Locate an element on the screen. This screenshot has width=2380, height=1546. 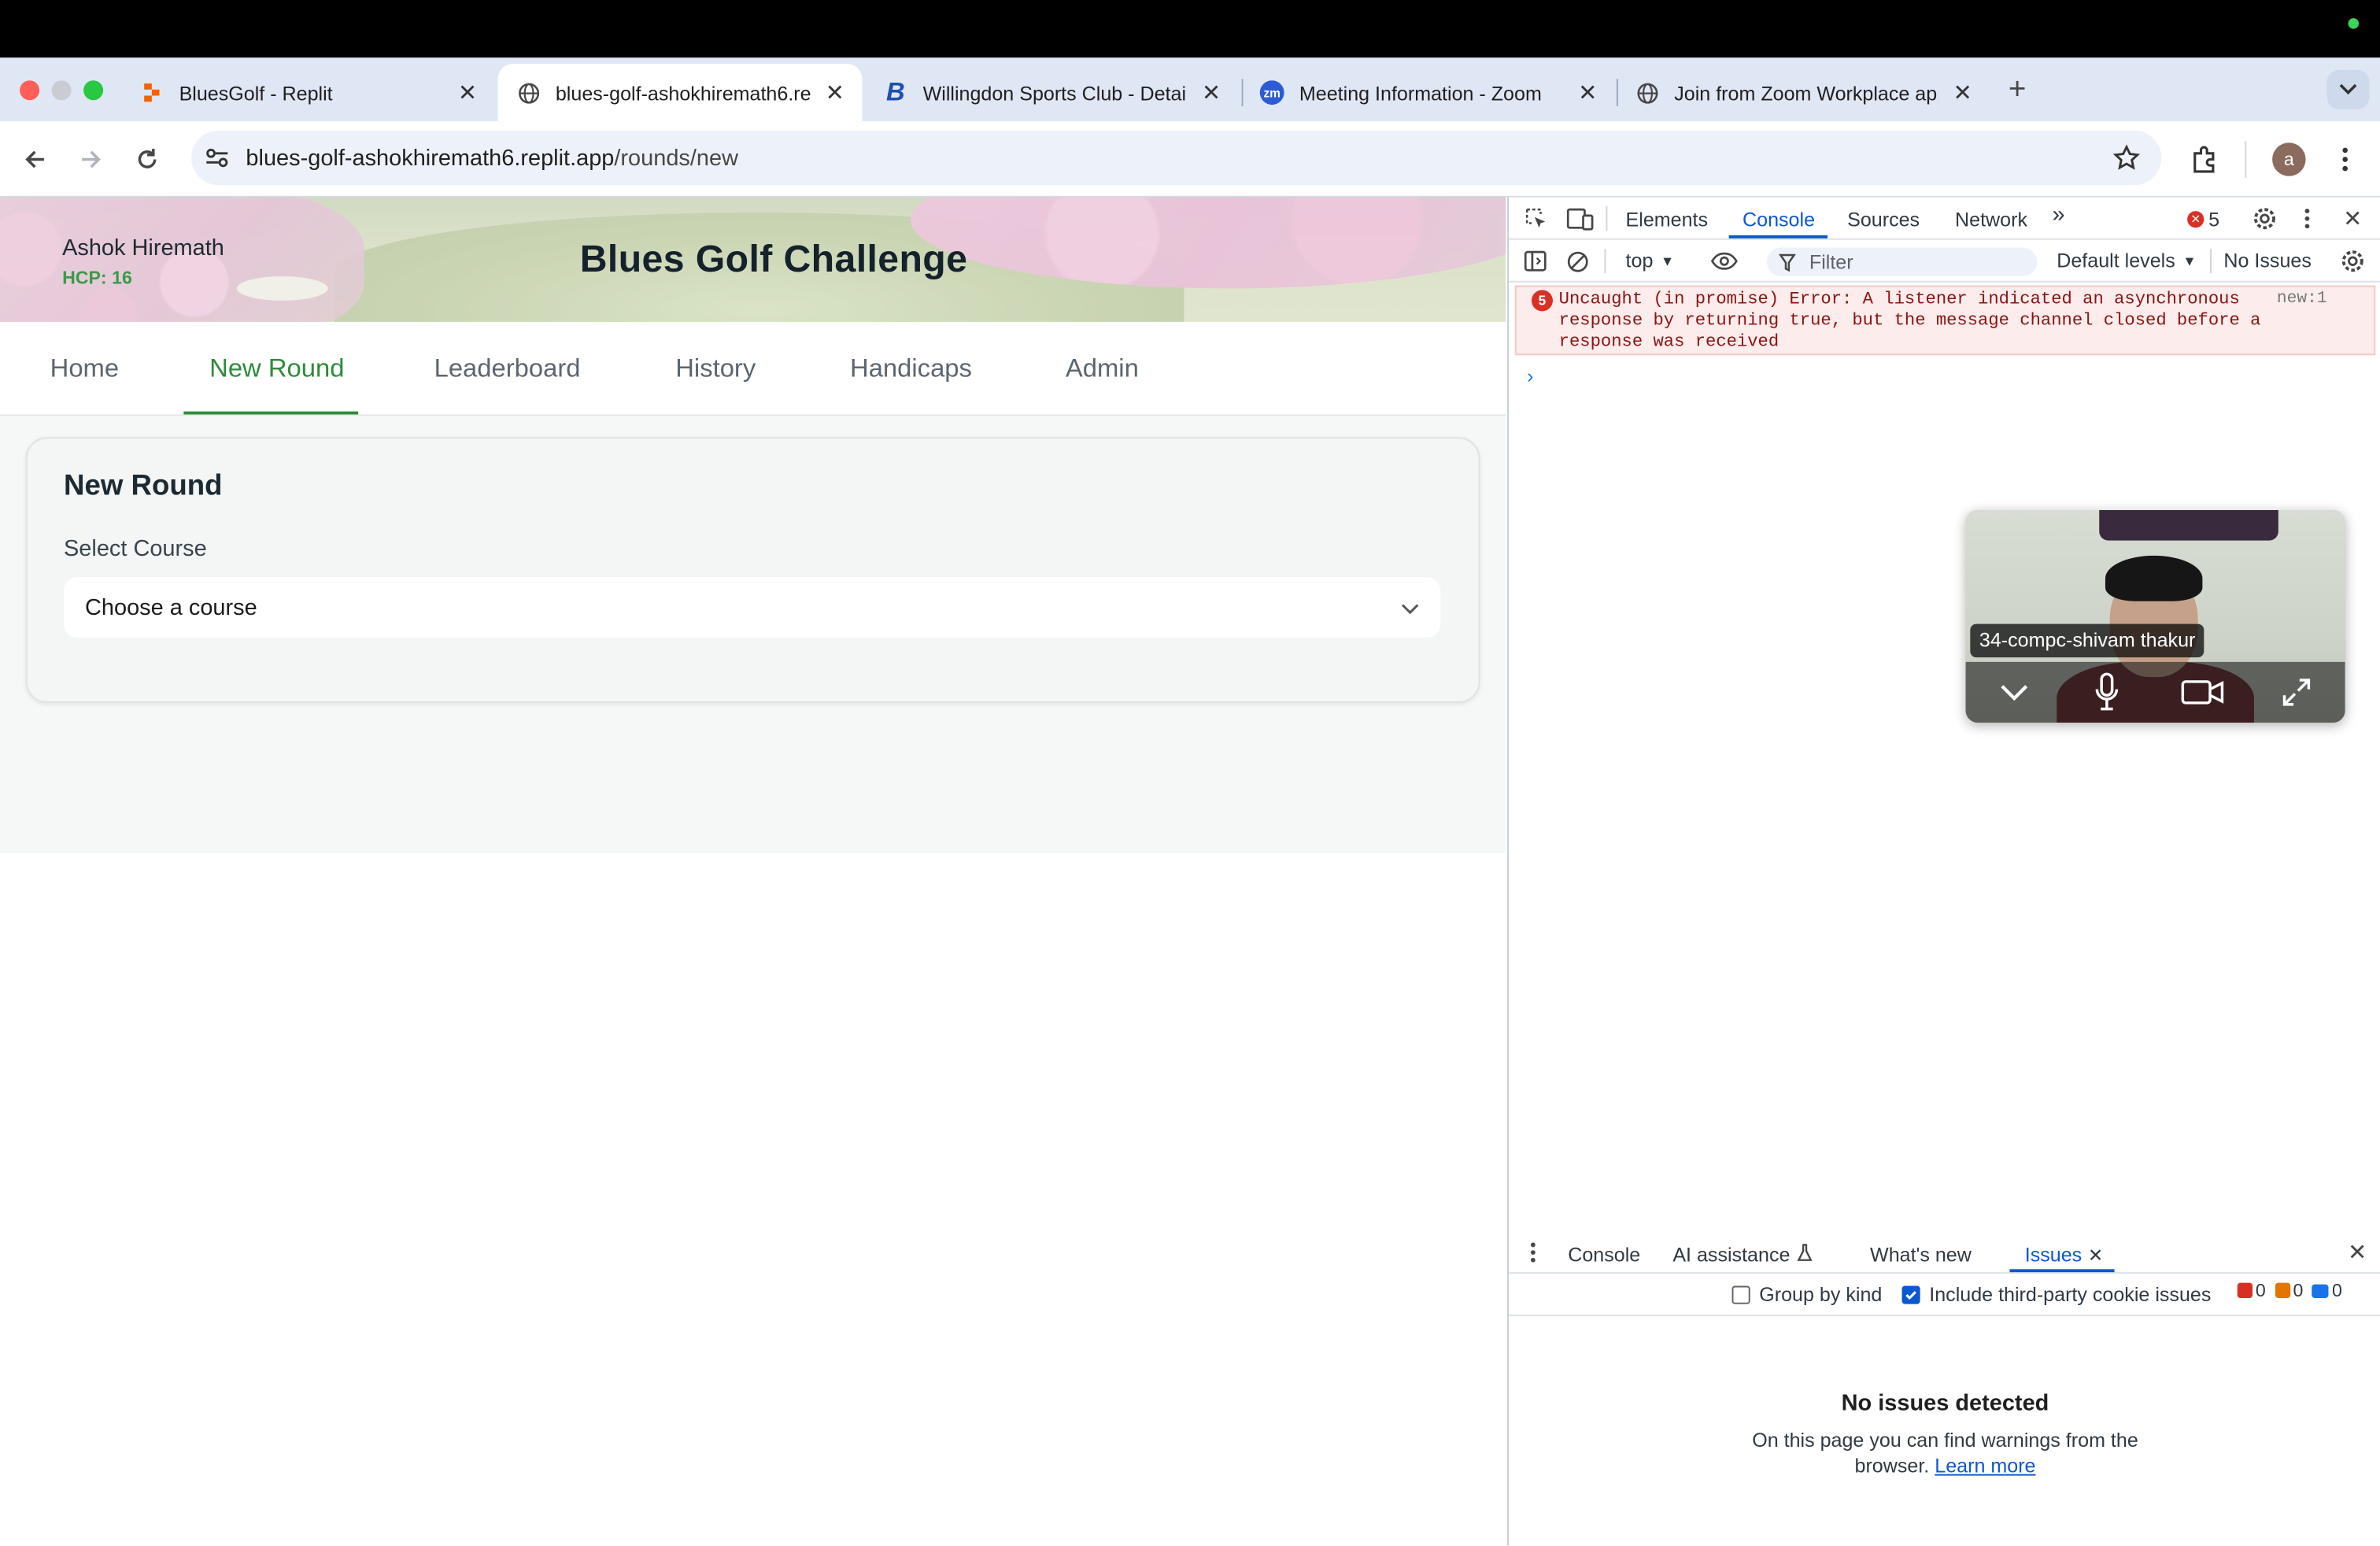
tab-title: Join from Zoom Workplace app is located at coordinates (1806, 93).